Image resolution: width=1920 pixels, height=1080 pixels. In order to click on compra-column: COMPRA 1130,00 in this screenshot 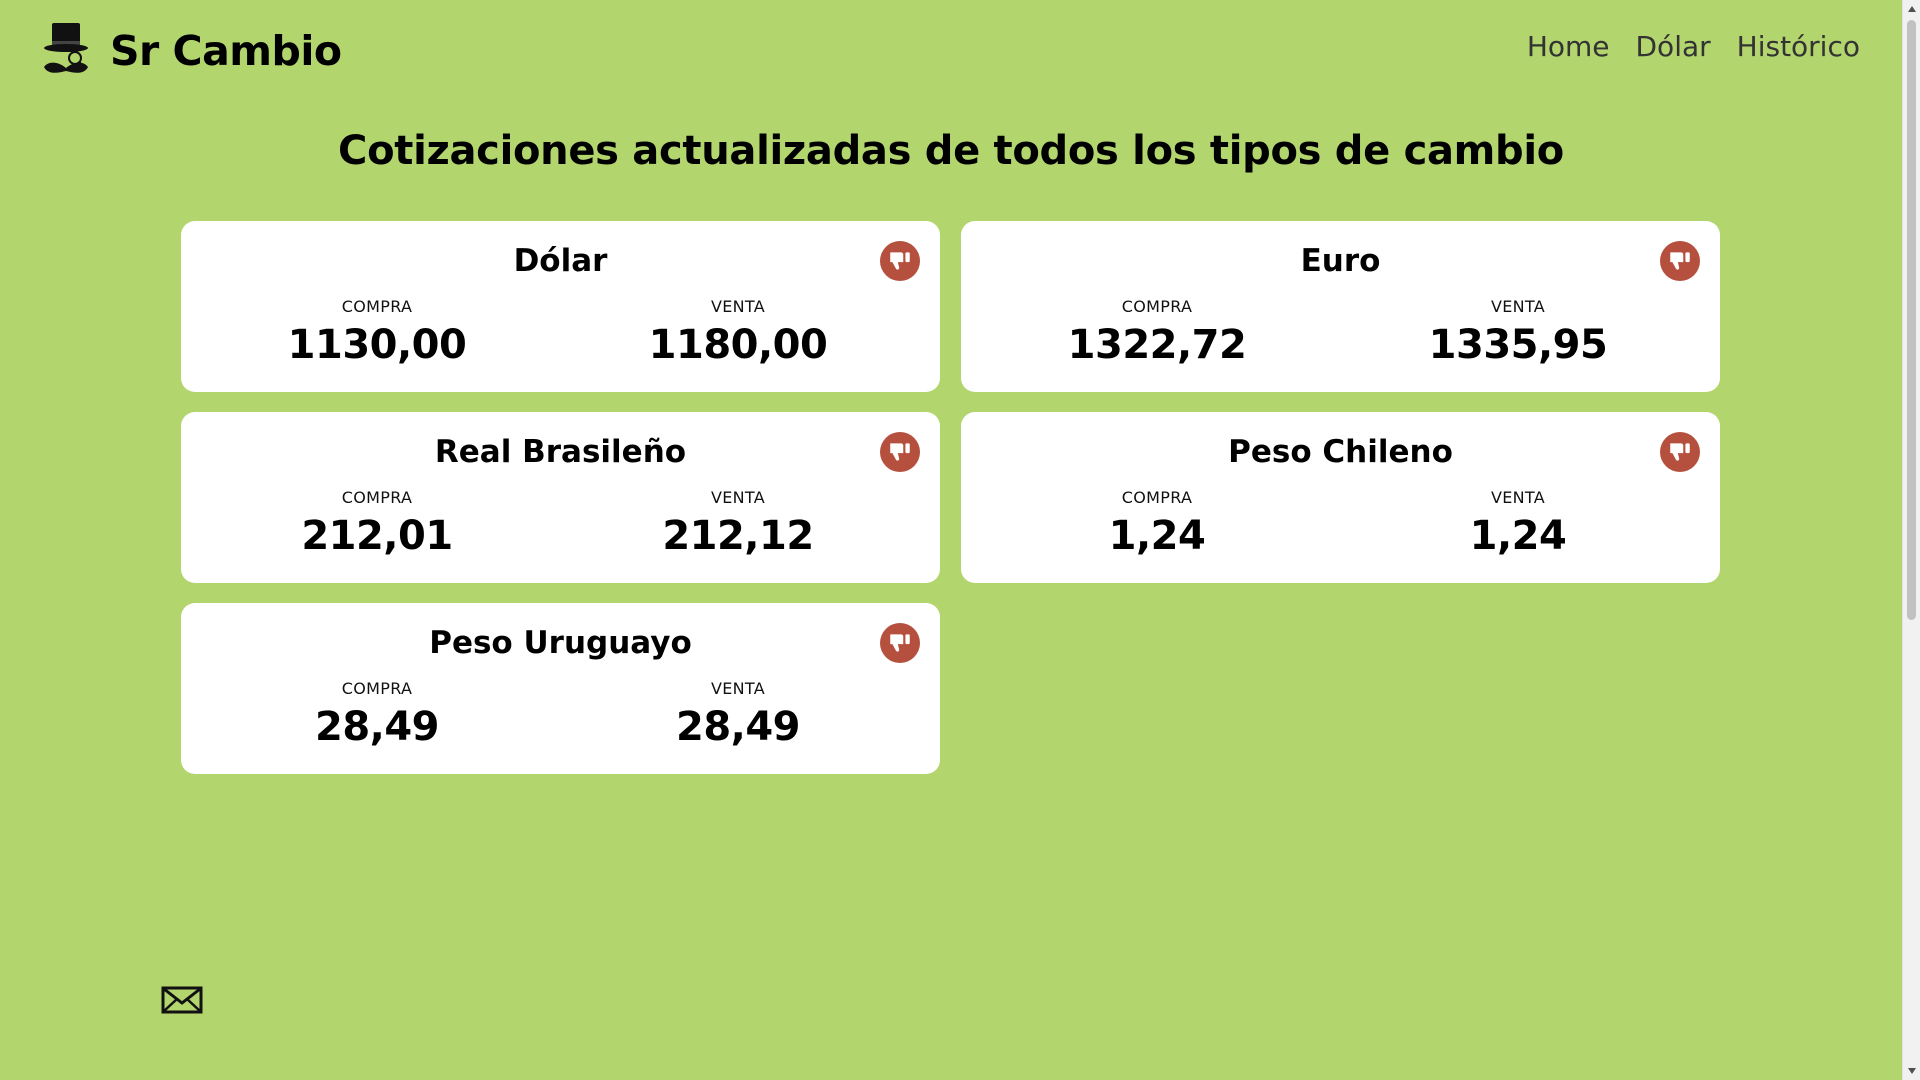, I will do `click(377, 332)`.